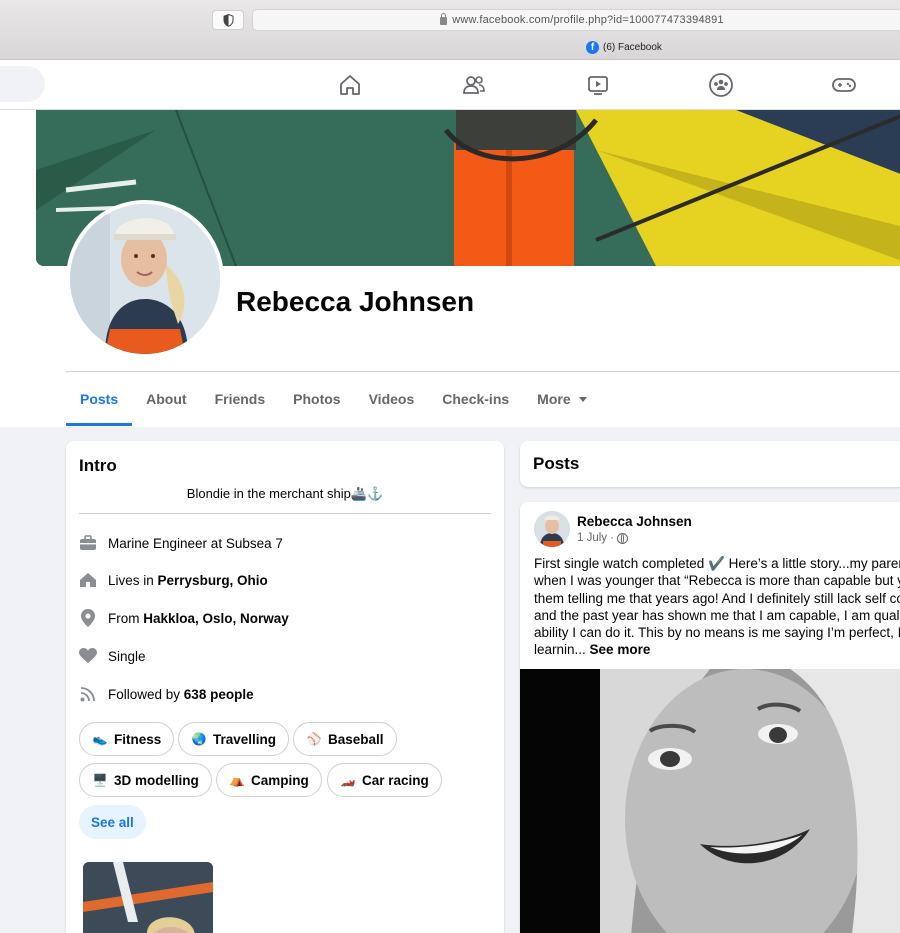 The height and width of the screenshot is (933, 900). Describe the element at coordinates (710, 801) in the screenshot. I see `post-photo` at that location.